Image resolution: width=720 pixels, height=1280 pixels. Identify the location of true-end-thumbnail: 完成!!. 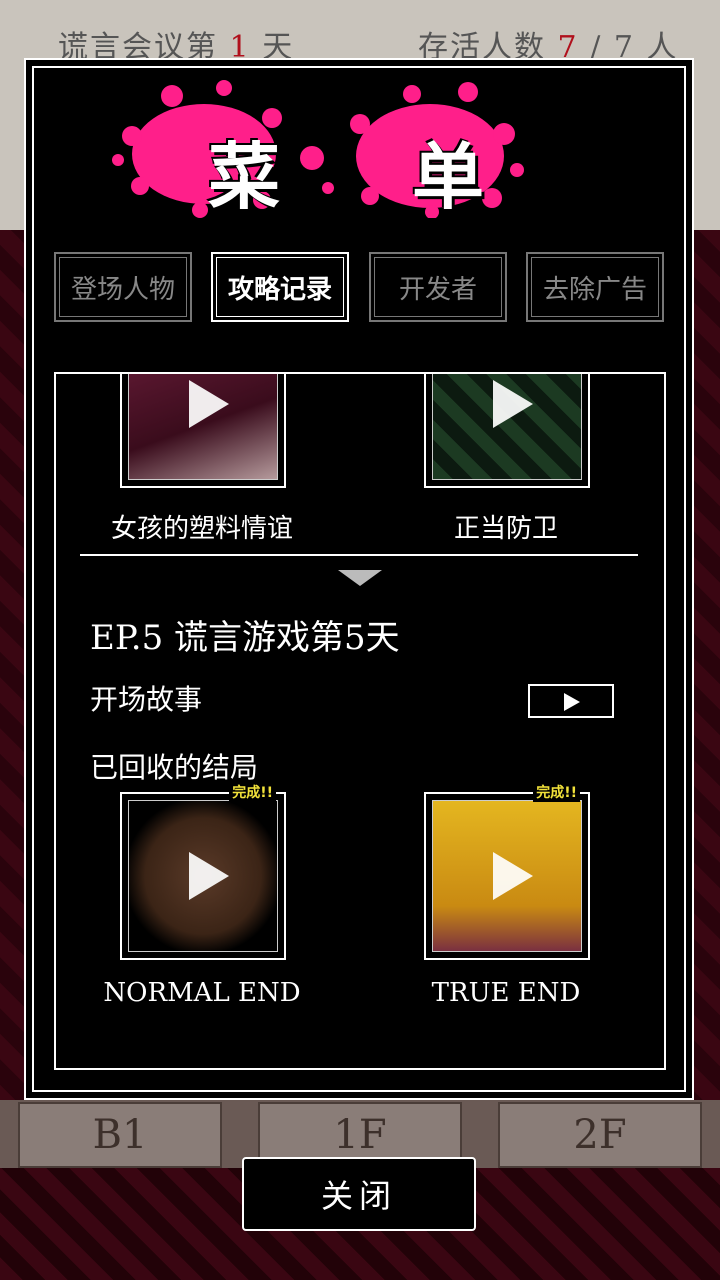
(507, 871).